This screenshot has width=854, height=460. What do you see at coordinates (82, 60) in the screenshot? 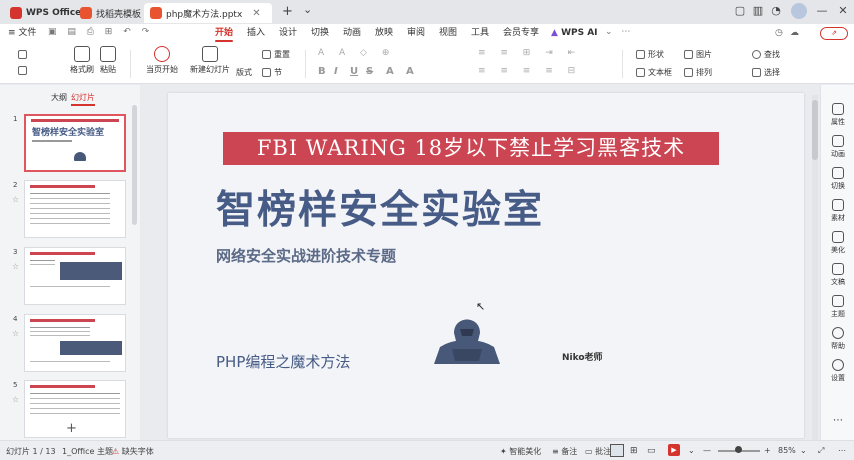
I see `format-painter-button: 格式刷` at bounding box center [82, 60].